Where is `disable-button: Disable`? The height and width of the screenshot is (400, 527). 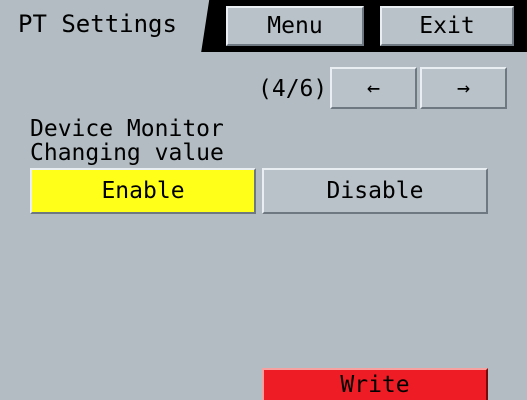 disable-button: Disable is located at coordinates (375, 191).